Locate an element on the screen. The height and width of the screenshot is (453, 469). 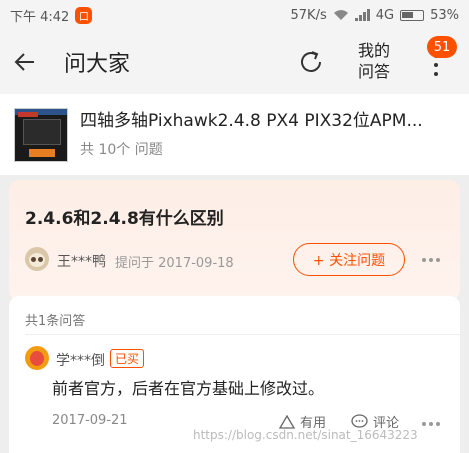
answer-count: 共1条问答 is located at coordinates (55, 321).